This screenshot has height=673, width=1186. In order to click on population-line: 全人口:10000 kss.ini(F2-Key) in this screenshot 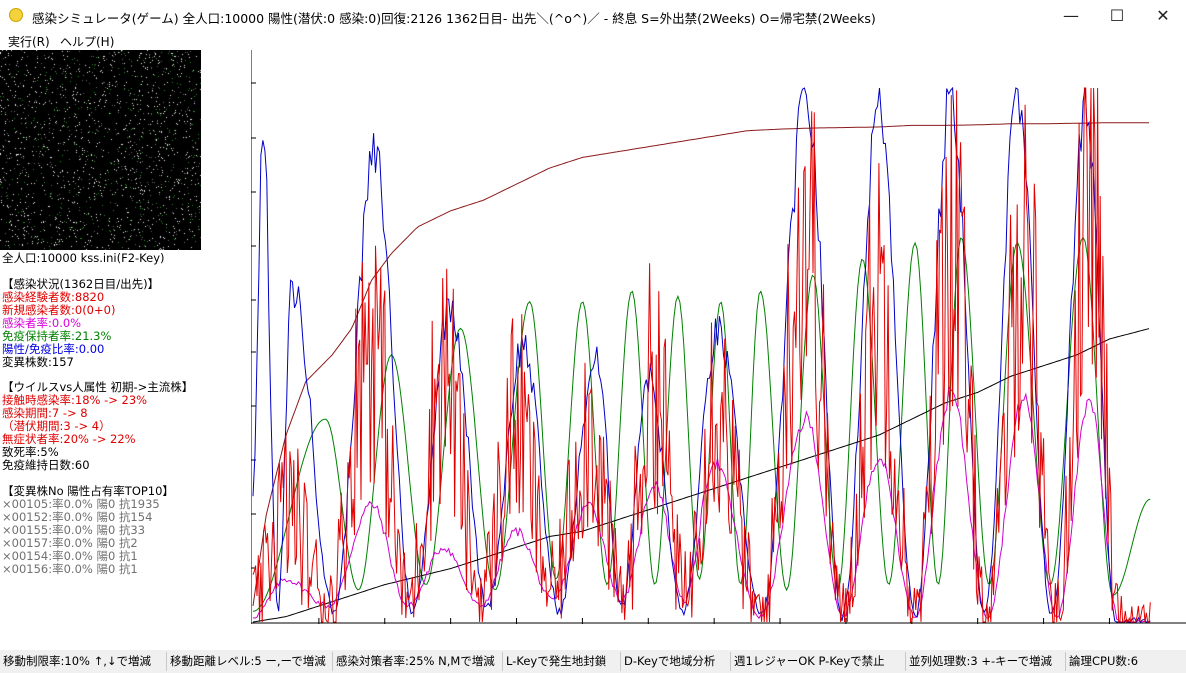, I will do `click(83, 258)`.